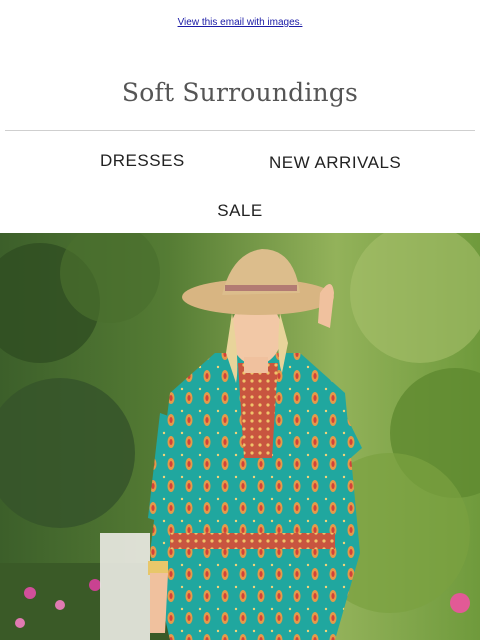  I want to click on nav-link-dresses: DRESSES, so click(142, 161).